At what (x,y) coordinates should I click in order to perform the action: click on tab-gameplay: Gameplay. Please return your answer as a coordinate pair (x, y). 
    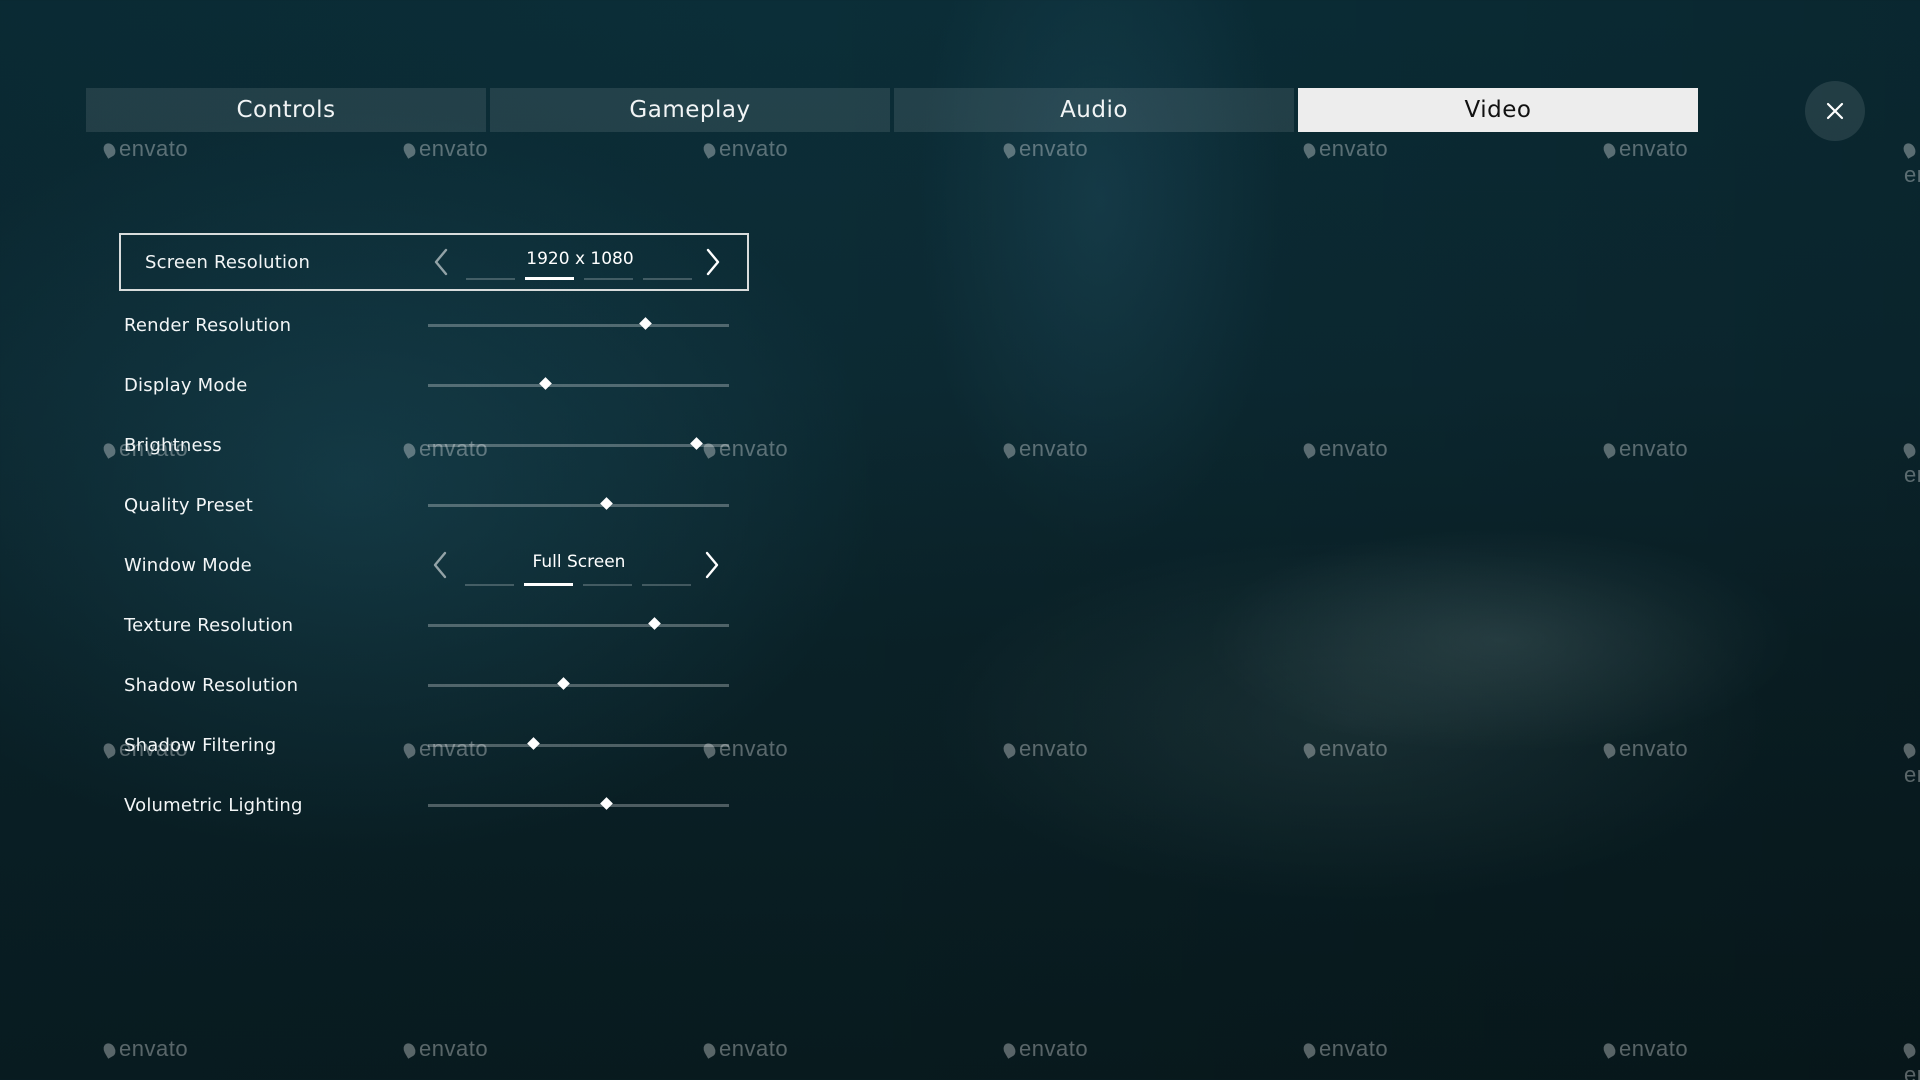
    Looking at the image, I should click on (690, 110).